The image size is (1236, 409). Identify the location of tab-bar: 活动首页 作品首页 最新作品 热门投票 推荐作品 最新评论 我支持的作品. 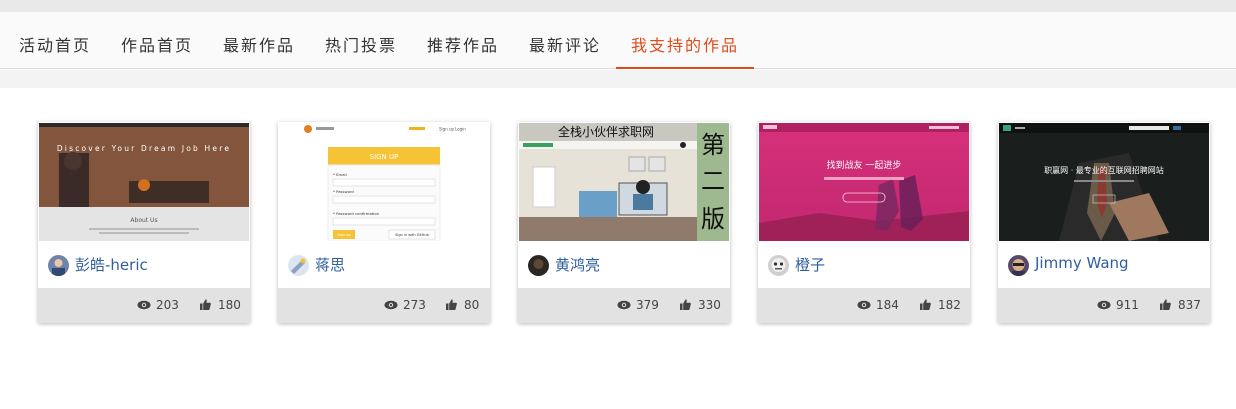
(618, 40).